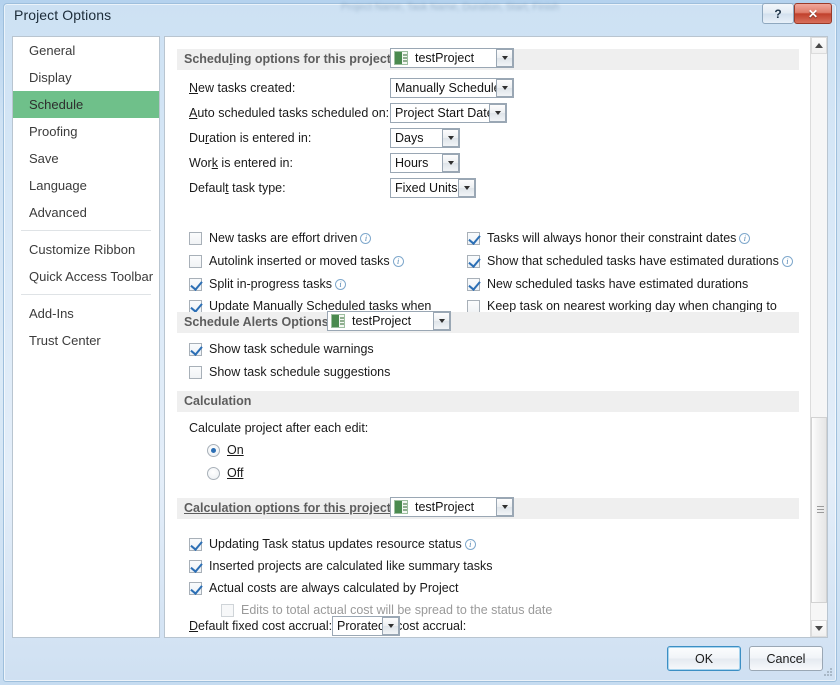  What do you see at coordinates (426, 188) in the screenshot?
I see `scheduling-field-value-4: Fixed Units` at bounding box center [426, 188].